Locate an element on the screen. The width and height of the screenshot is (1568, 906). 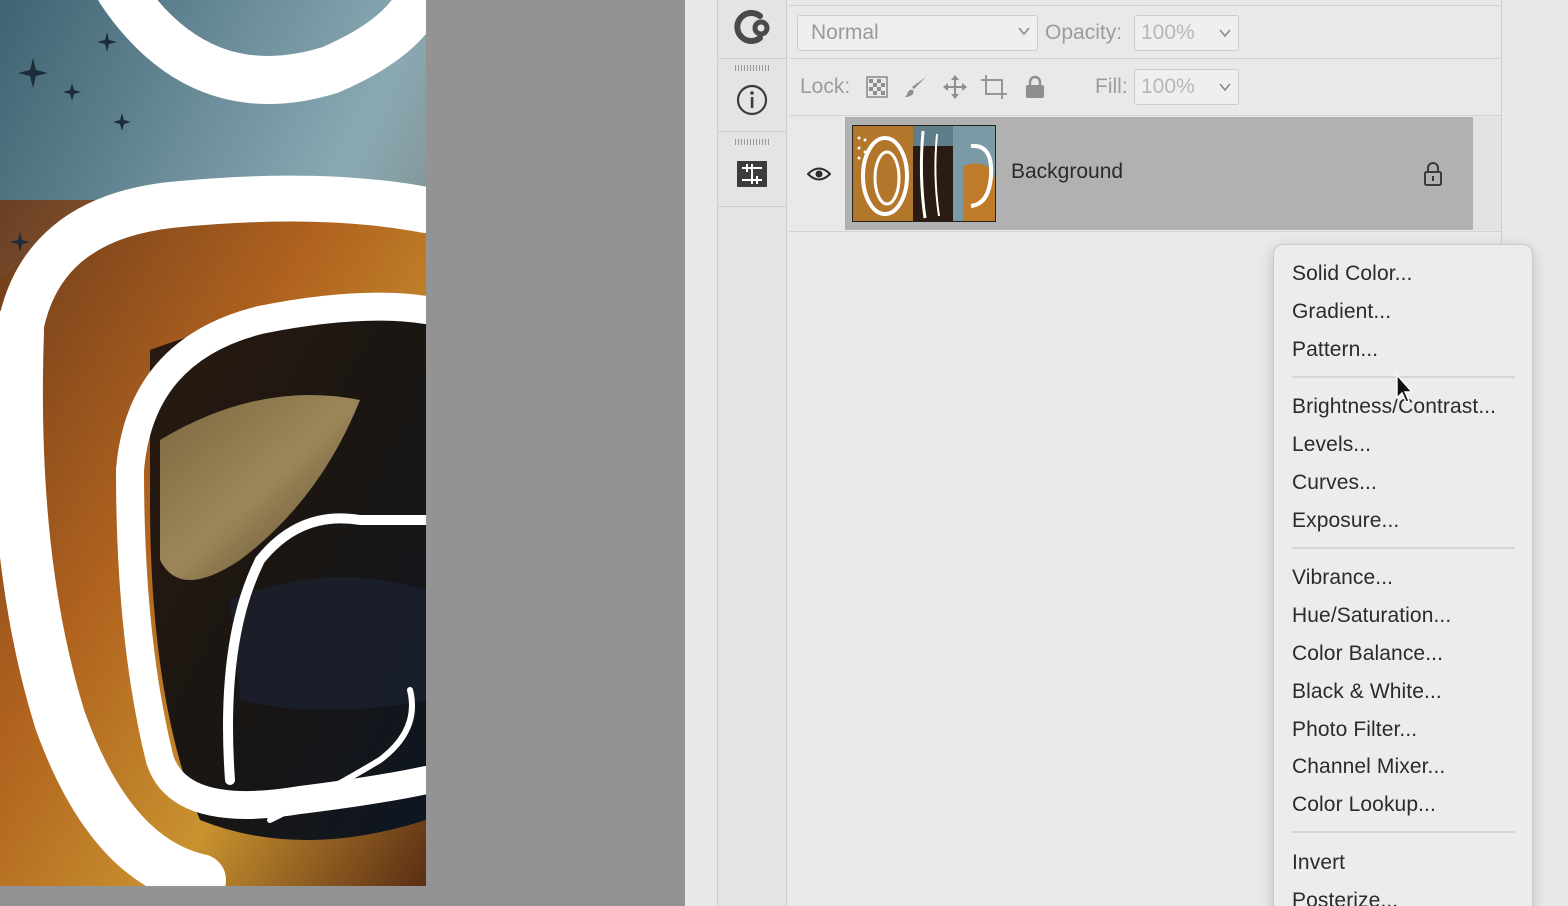
opacity-label: Opacity: is located at coordinates (1084, 32).